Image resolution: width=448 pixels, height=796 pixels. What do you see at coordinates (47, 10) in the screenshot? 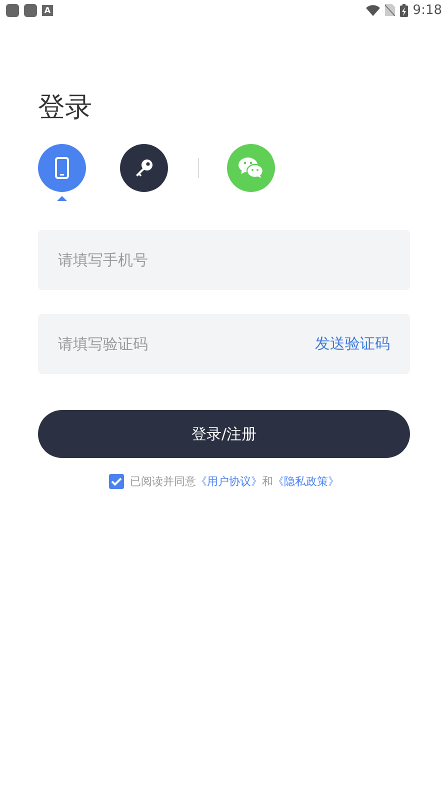
I see `notification-letter: A` at bounding box center [47, 10].